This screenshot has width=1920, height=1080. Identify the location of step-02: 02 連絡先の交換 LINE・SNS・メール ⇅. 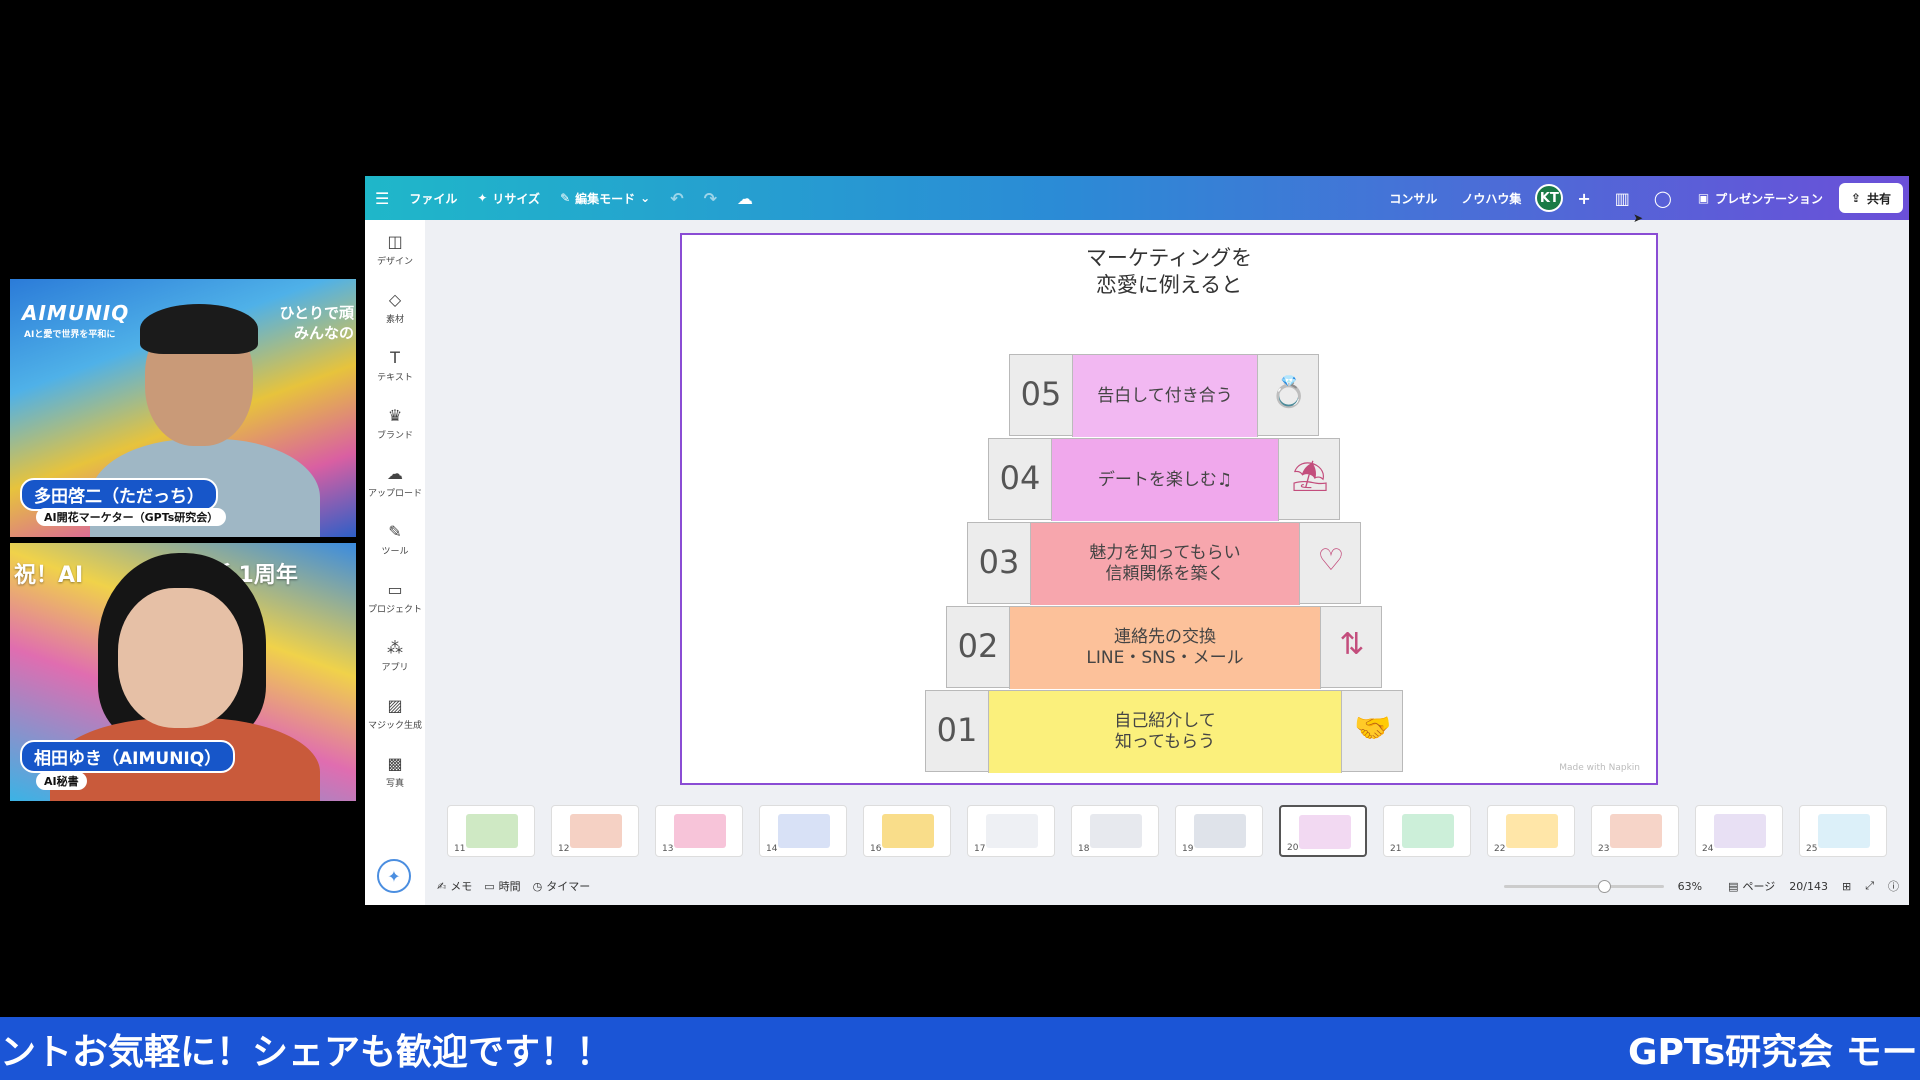
(1164, 647).